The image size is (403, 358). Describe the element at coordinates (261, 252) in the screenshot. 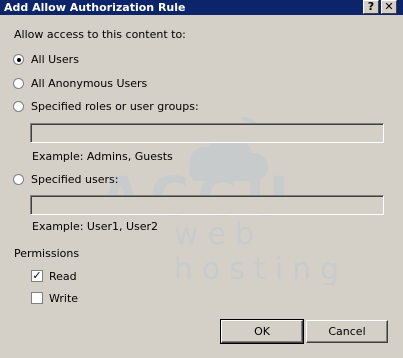

I see `watermark-tagline: web hosting` at that location.